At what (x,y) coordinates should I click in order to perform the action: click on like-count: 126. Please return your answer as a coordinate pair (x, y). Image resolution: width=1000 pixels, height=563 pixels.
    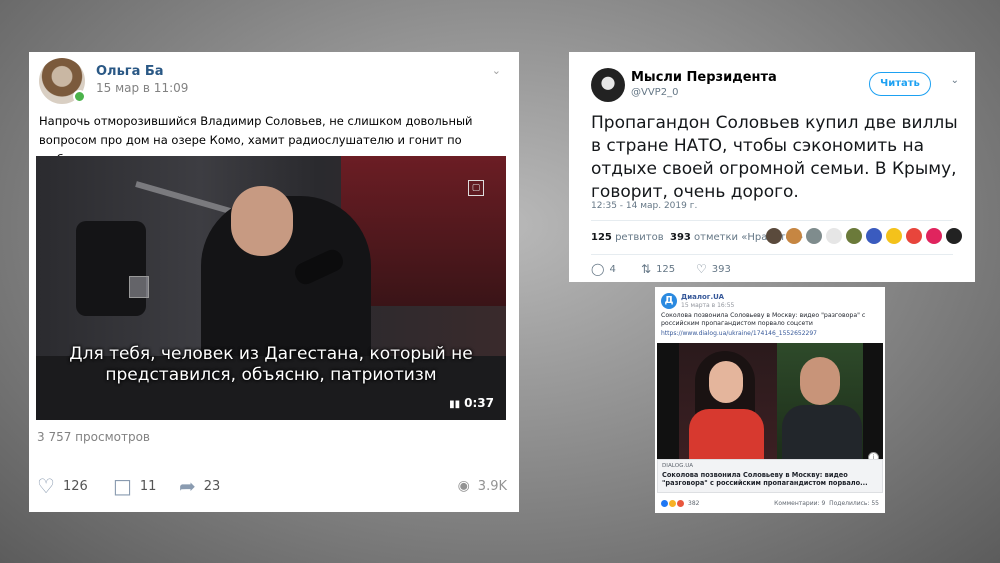
    Looking at the image, I should click on (75, 486).